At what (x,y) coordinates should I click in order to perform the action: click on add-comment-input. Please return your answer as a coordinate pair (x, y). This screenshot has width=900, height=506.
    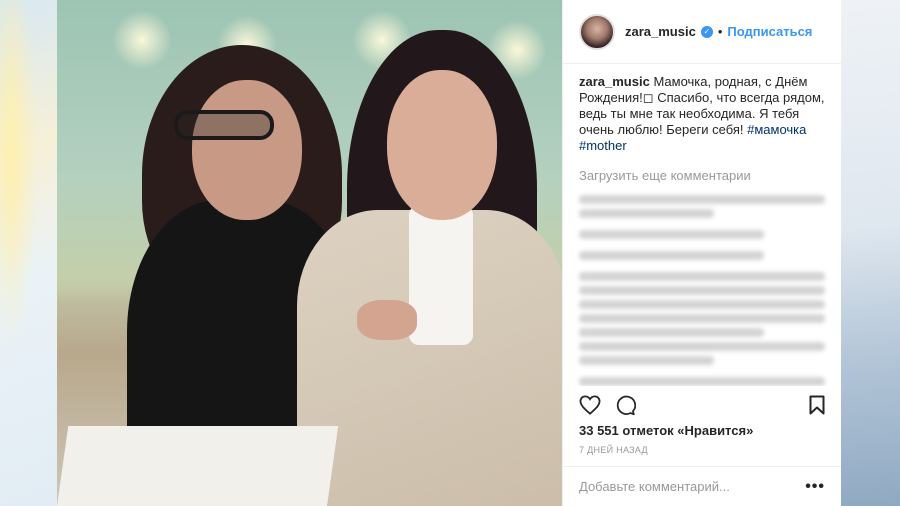
    Looking at the image, I should click on (692, 486).